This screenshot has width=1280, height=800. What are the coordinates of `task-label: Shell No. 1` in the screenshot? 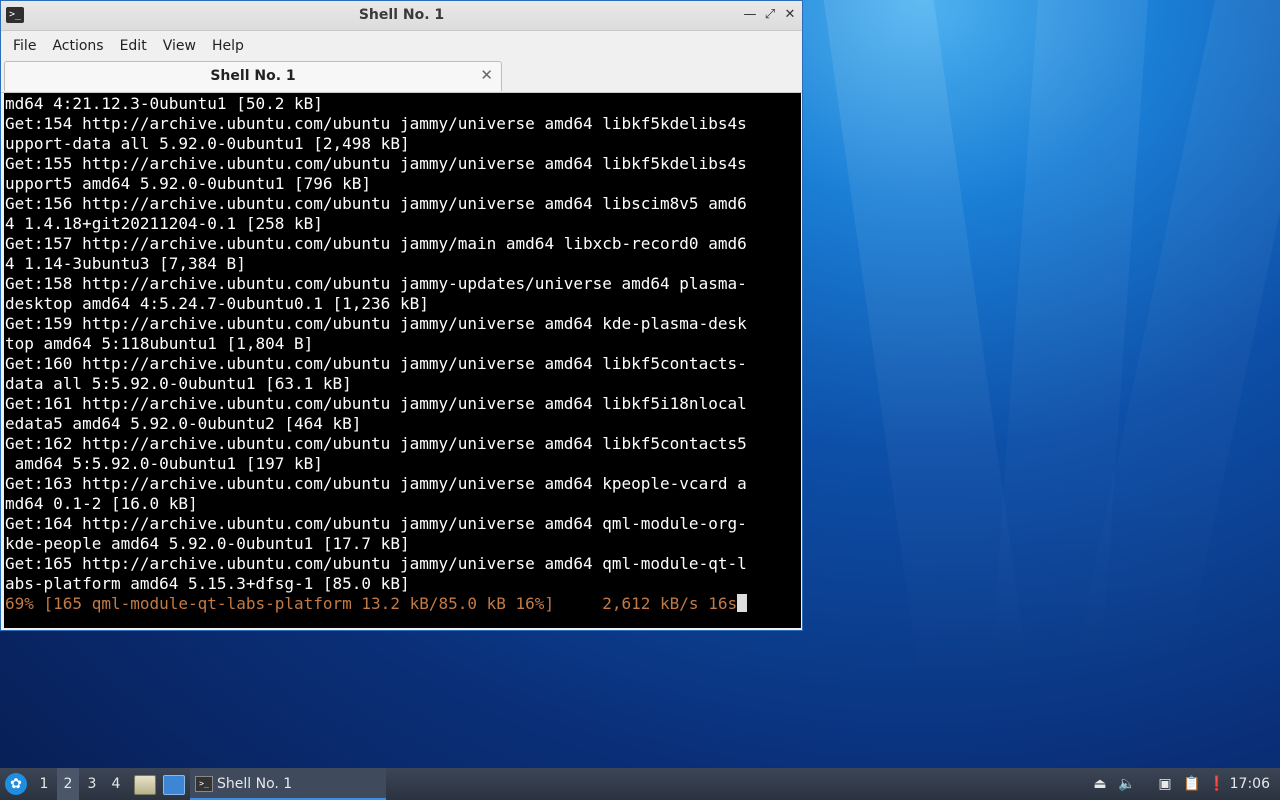 It's located at (255, 784).